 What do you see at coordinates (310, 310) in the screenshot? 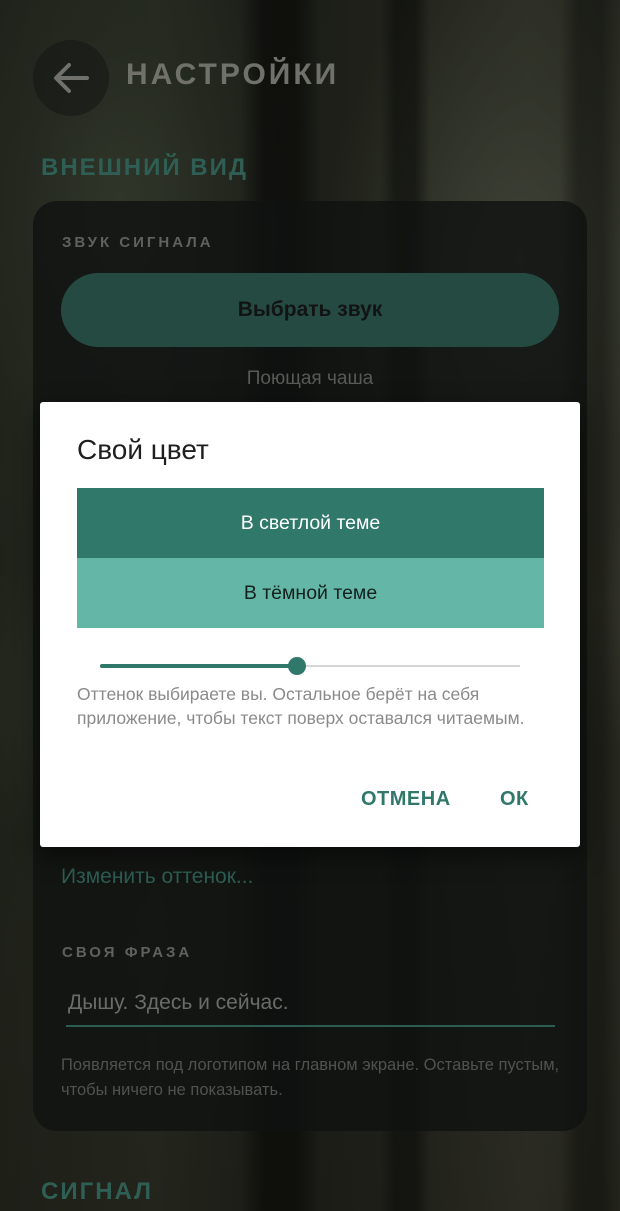
I see `pick-sound-button: Выбрать звук` at bounding box center [310, 310].